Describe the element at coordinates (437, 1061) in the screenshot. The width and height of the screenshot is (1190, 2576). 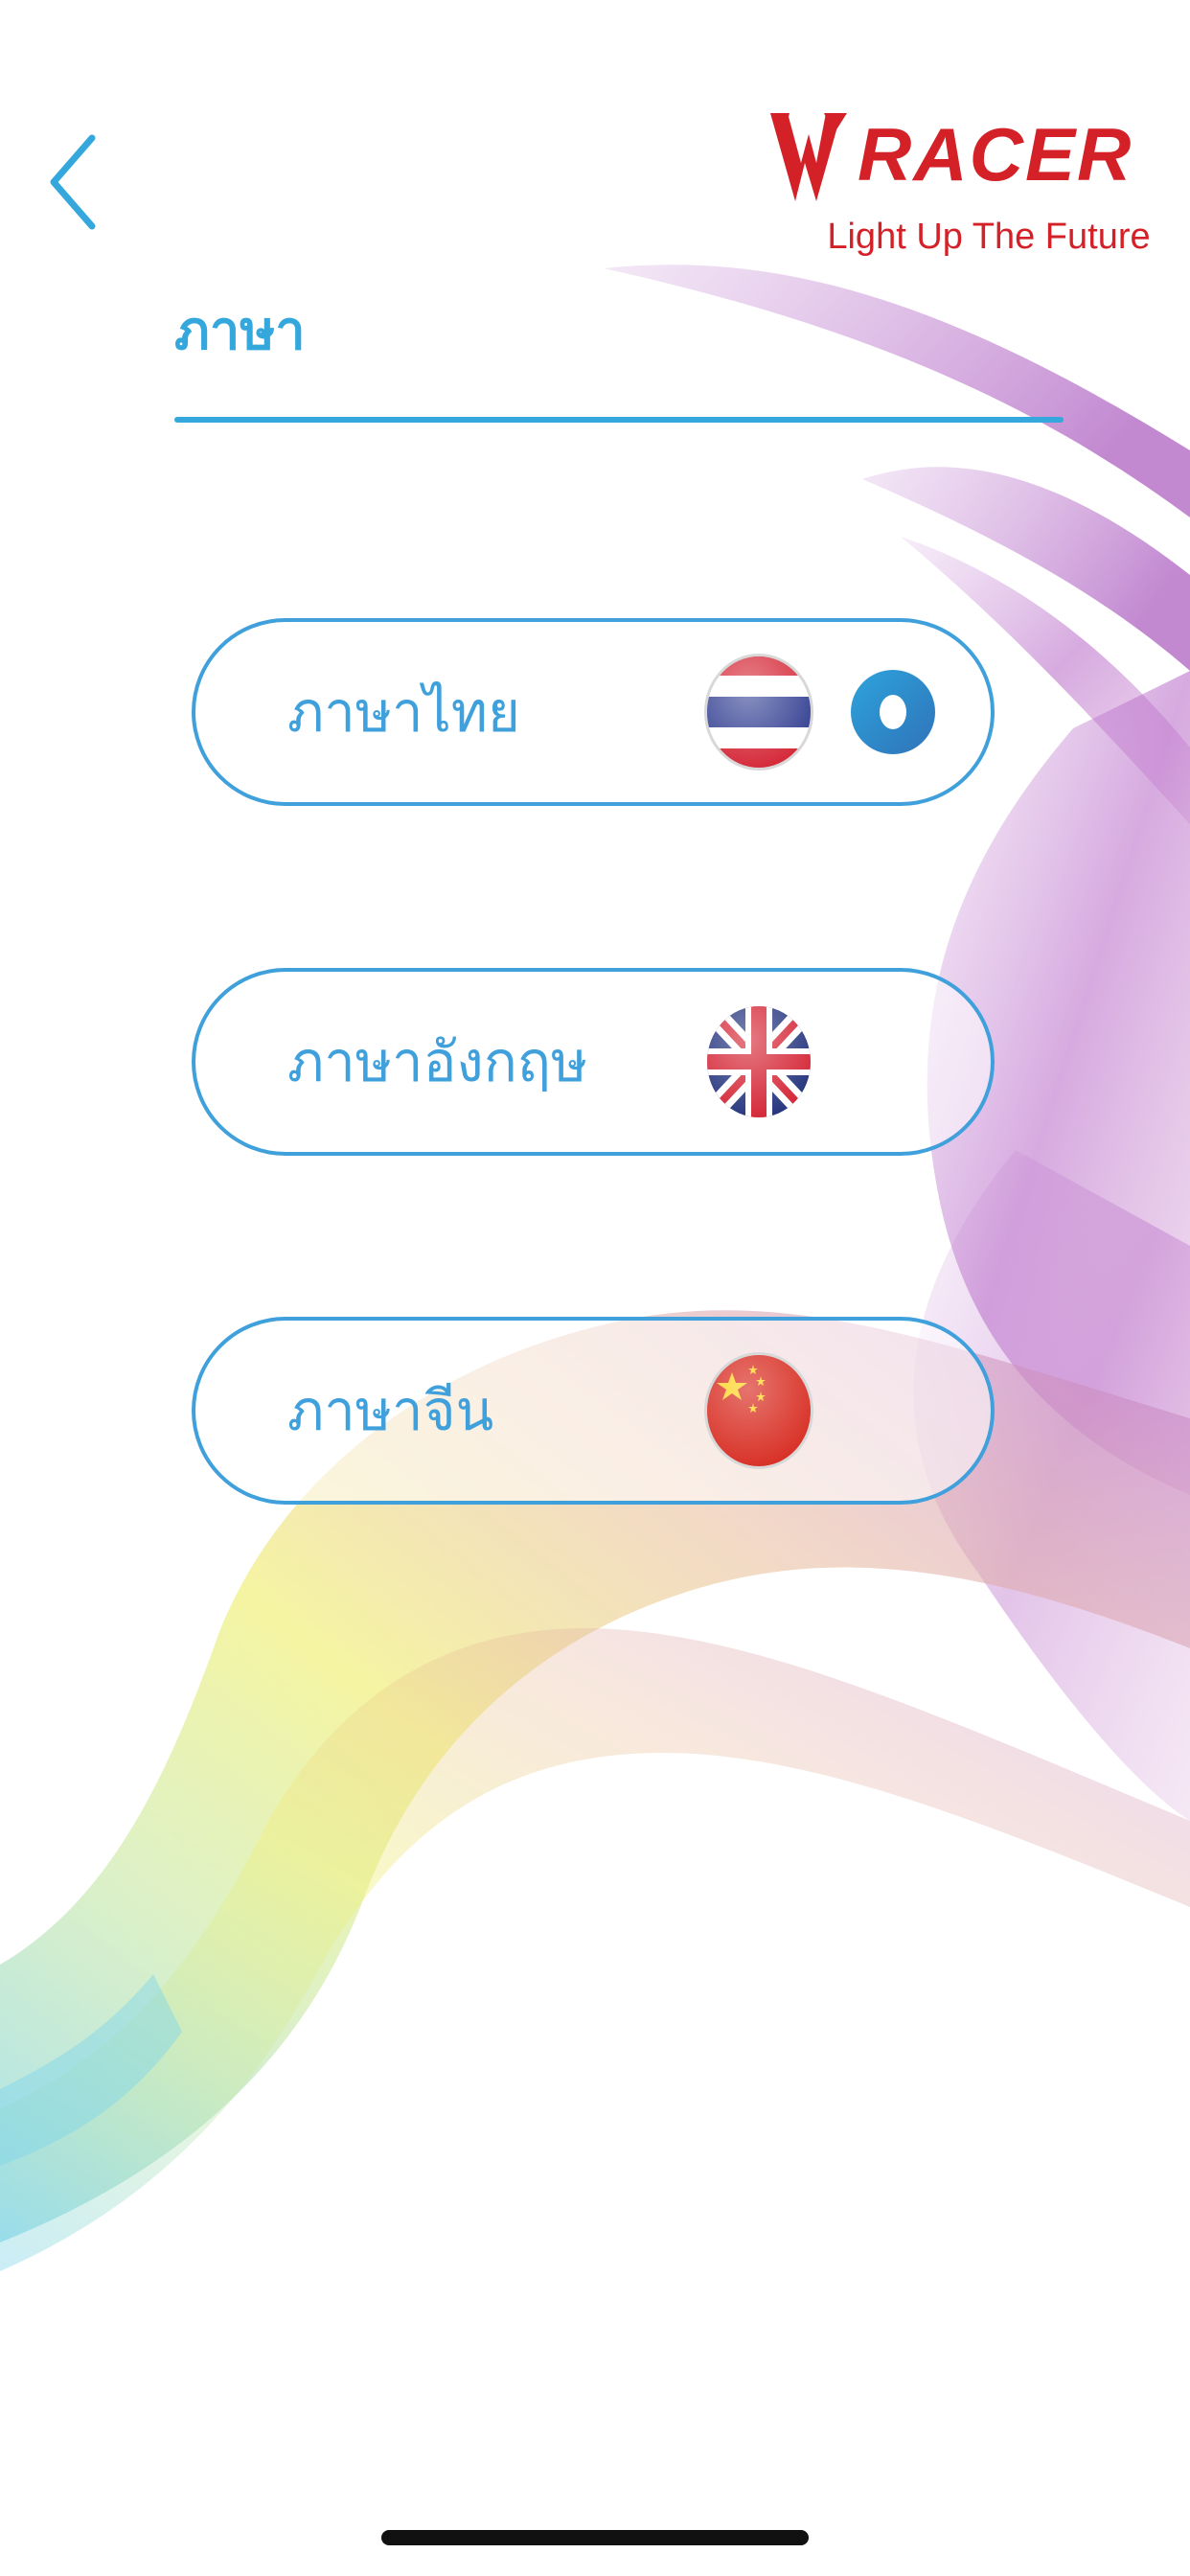
I see `language-label: ภาษาอังกฤษ` at that location.